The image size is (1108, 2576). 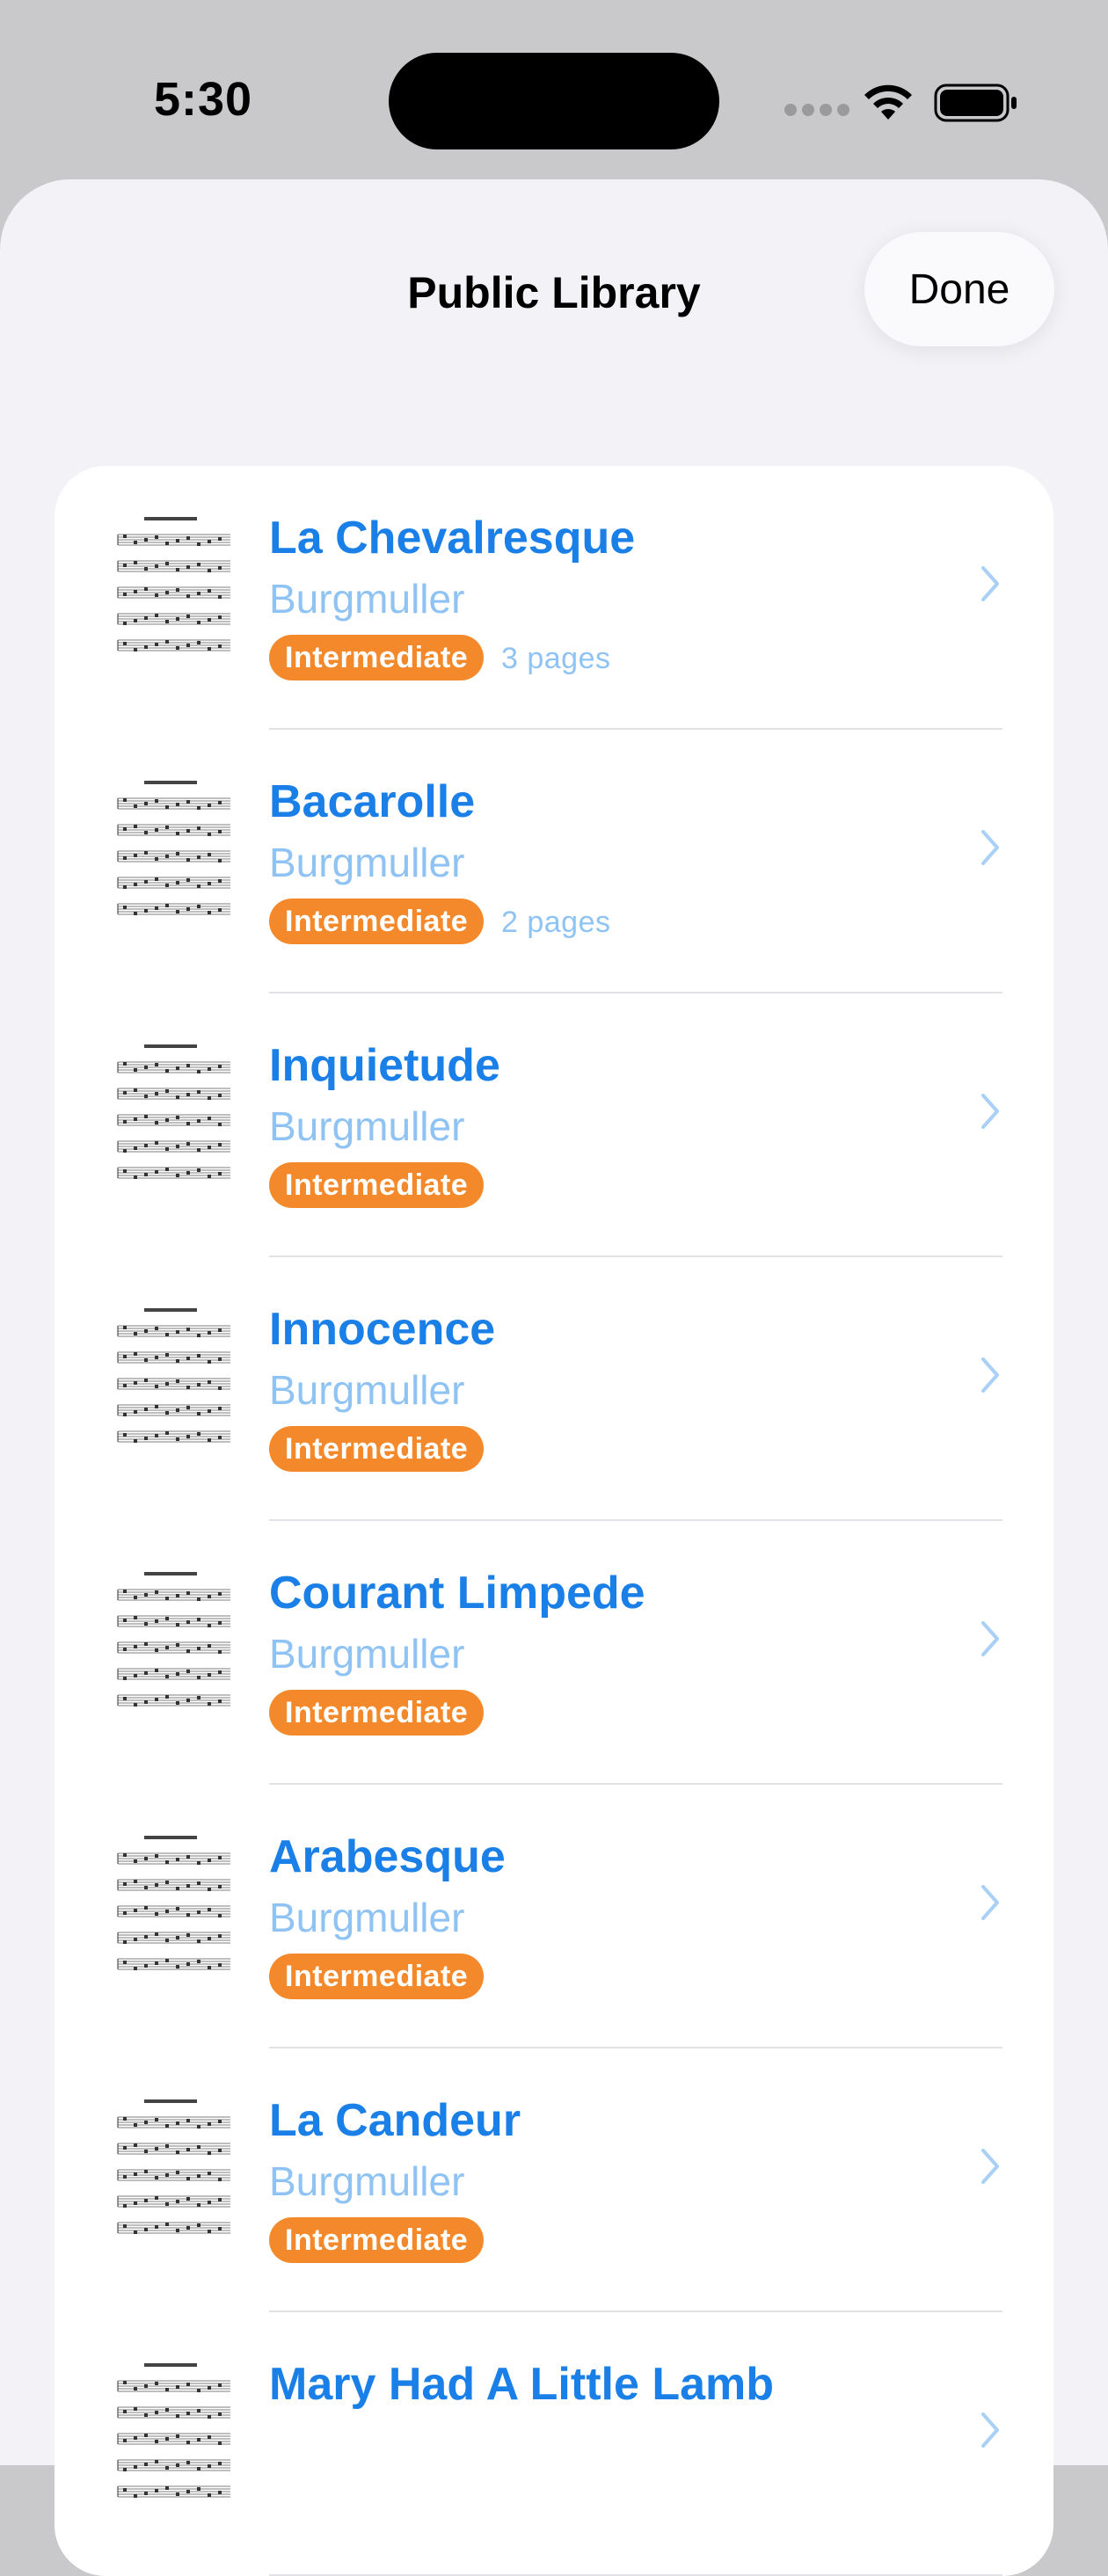 What do you see at coordinates (384, 1065) in the screenshot?
I see `score-title: Inquietude` at bounding box center [384, 1065].